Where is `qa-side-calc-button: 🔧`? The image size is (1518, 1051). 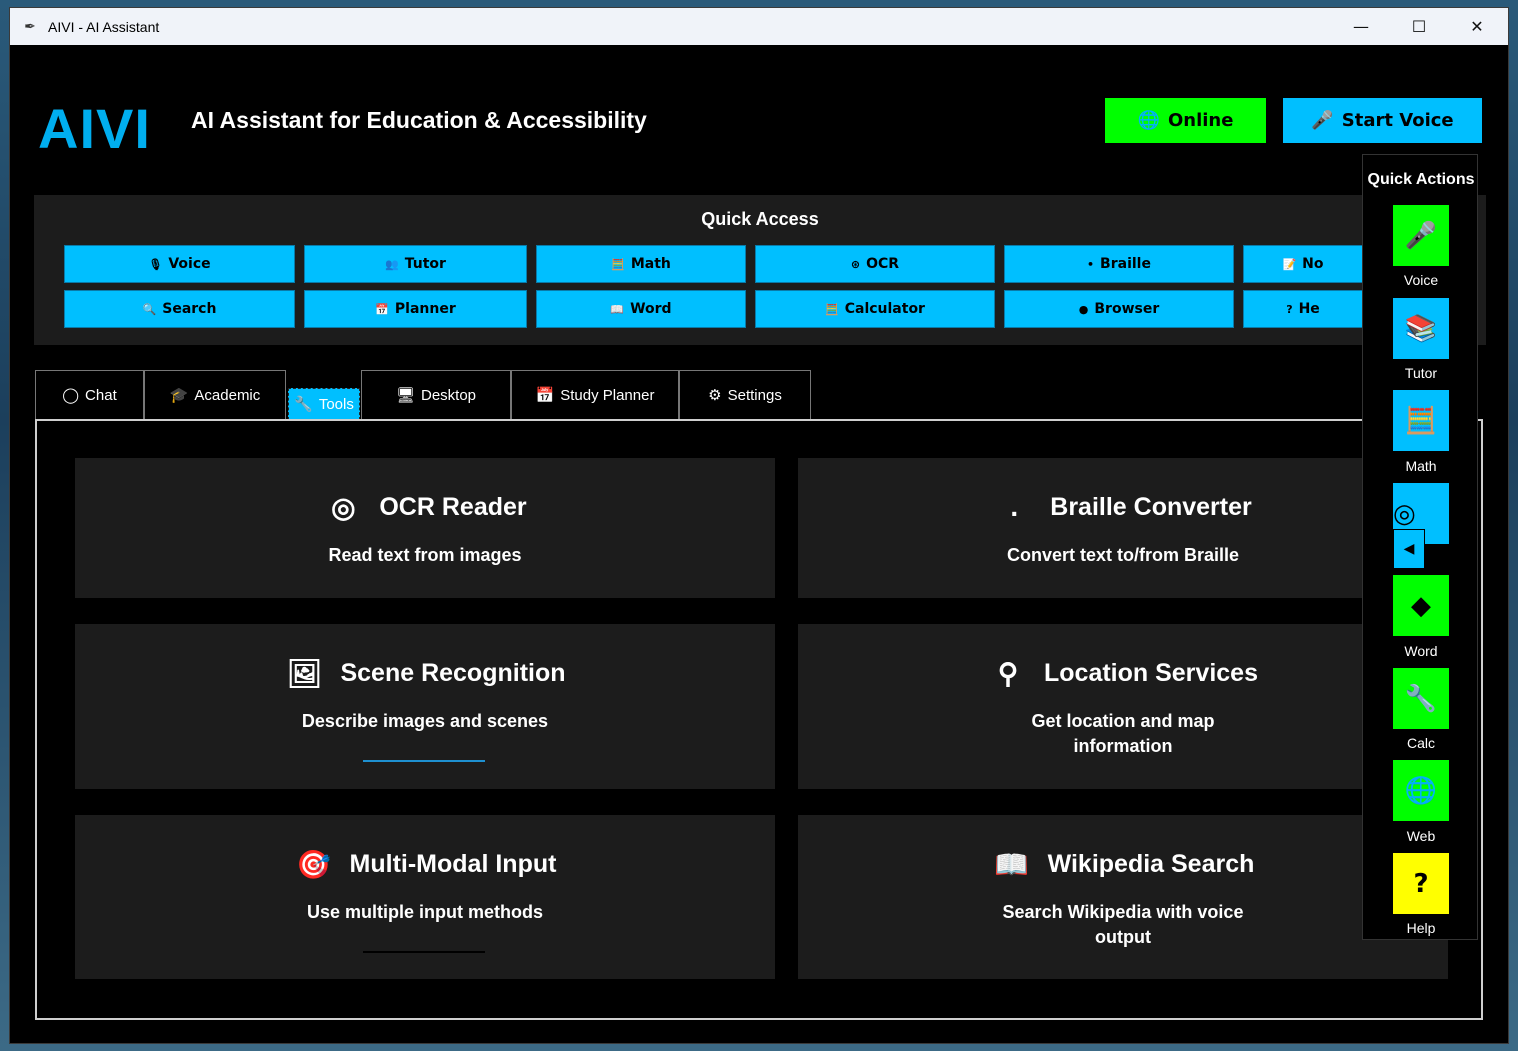
qa-side-calc-button: 🔧 is located at coordinates (1421, 698).